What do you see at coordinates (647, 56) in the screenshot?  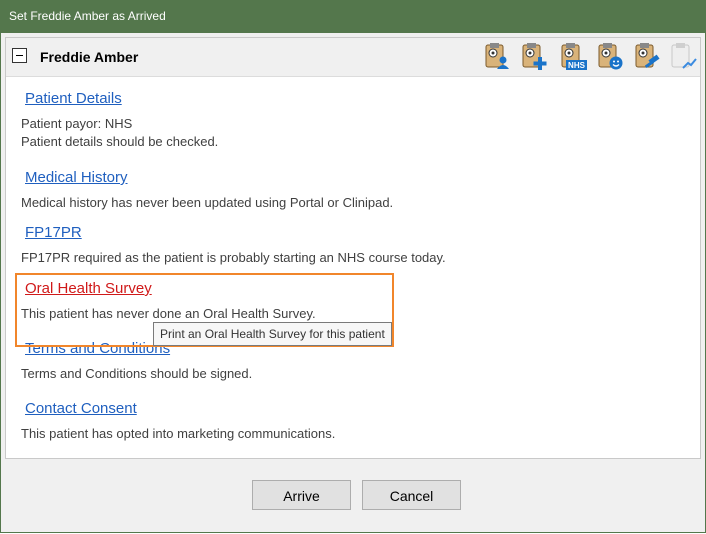 I see `clipboard-gavel-icon` at bounding box center [647, 56].